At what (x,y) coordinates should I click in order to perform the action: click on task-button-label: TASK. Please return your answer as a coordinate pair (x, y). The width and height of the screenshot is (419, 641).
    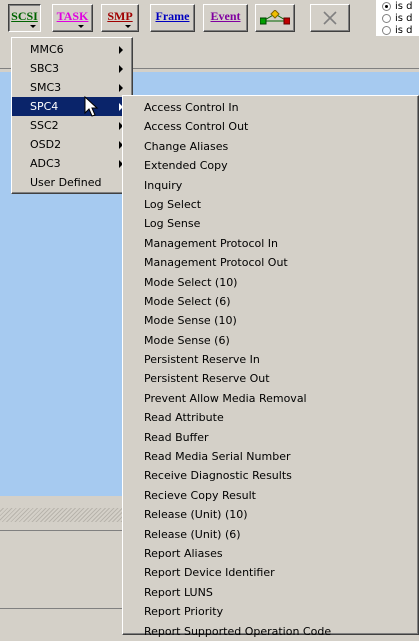
    Looking at the image, I should click on (72, 15).